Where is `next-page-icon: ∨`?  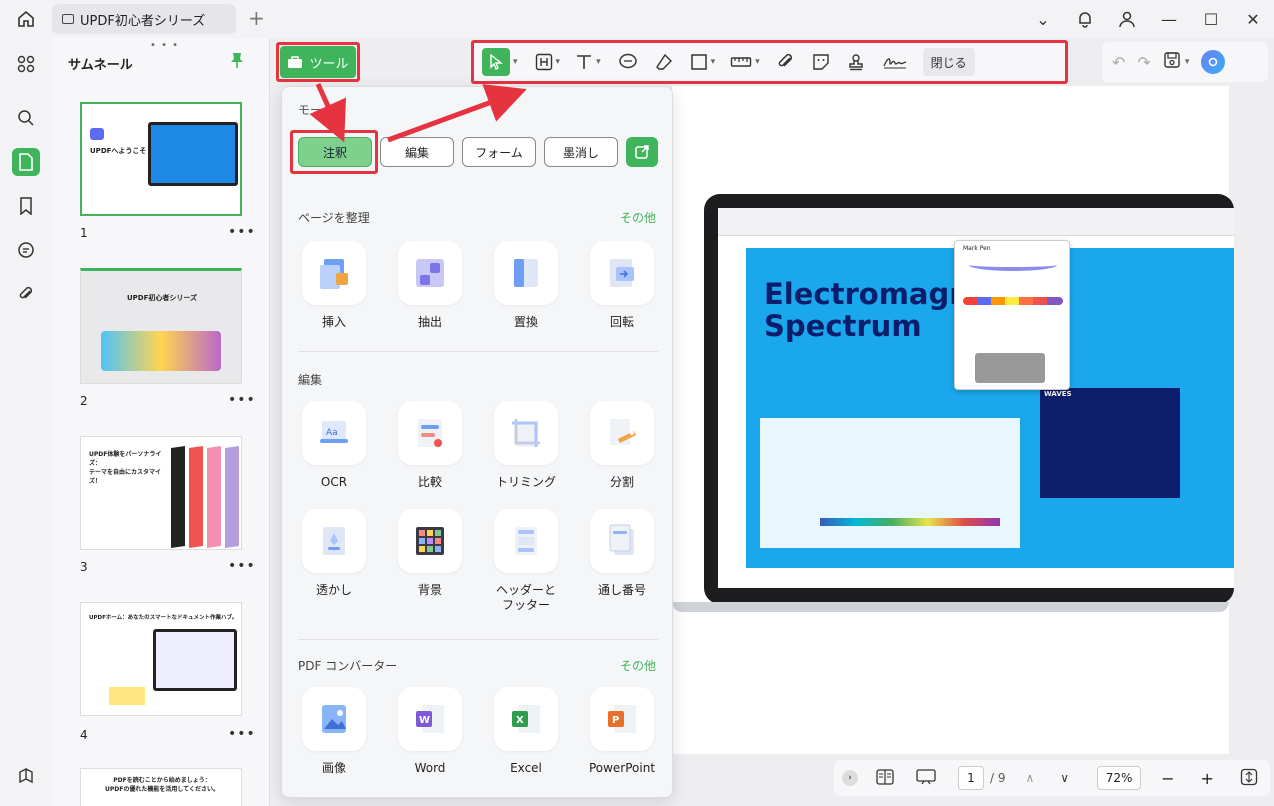
next-page-icon: ∨ is located at coordinates (1064, 778).